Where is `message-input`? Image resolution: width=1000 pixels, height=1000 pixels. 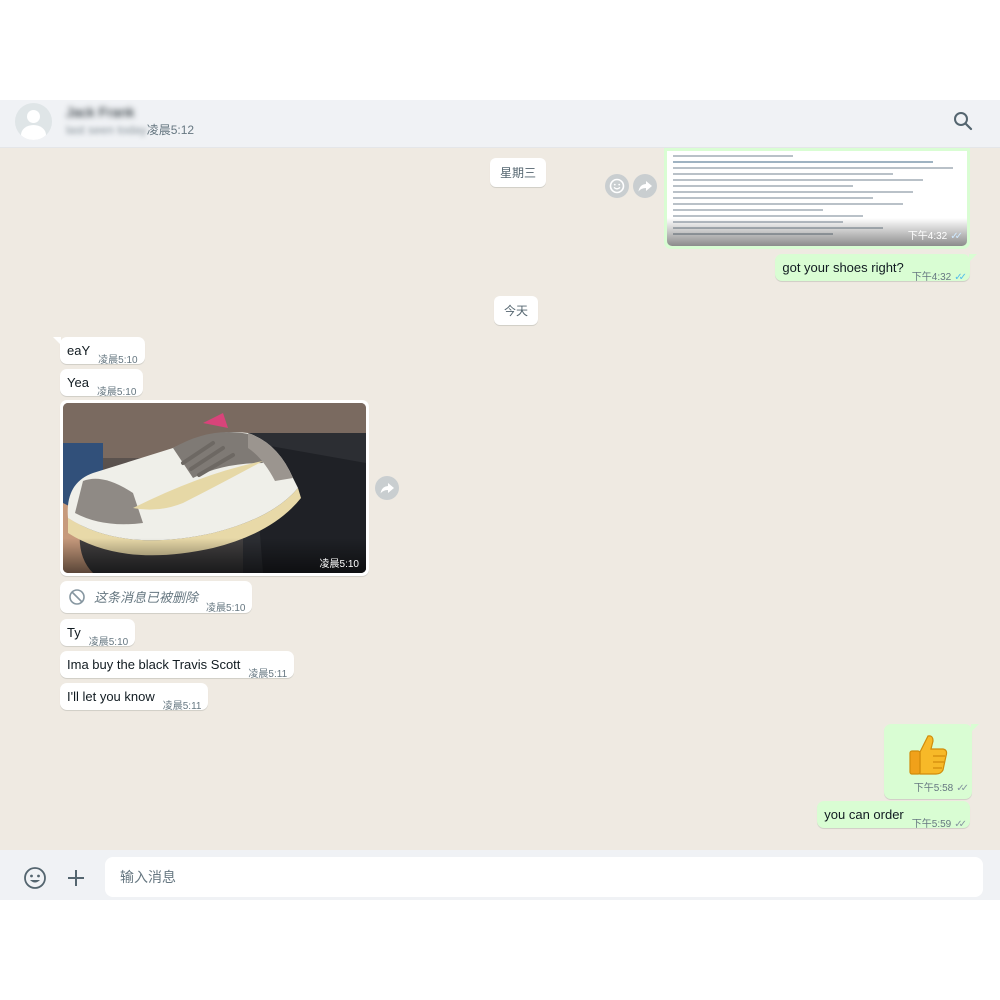 message-input is located at coordinates (544, 877).